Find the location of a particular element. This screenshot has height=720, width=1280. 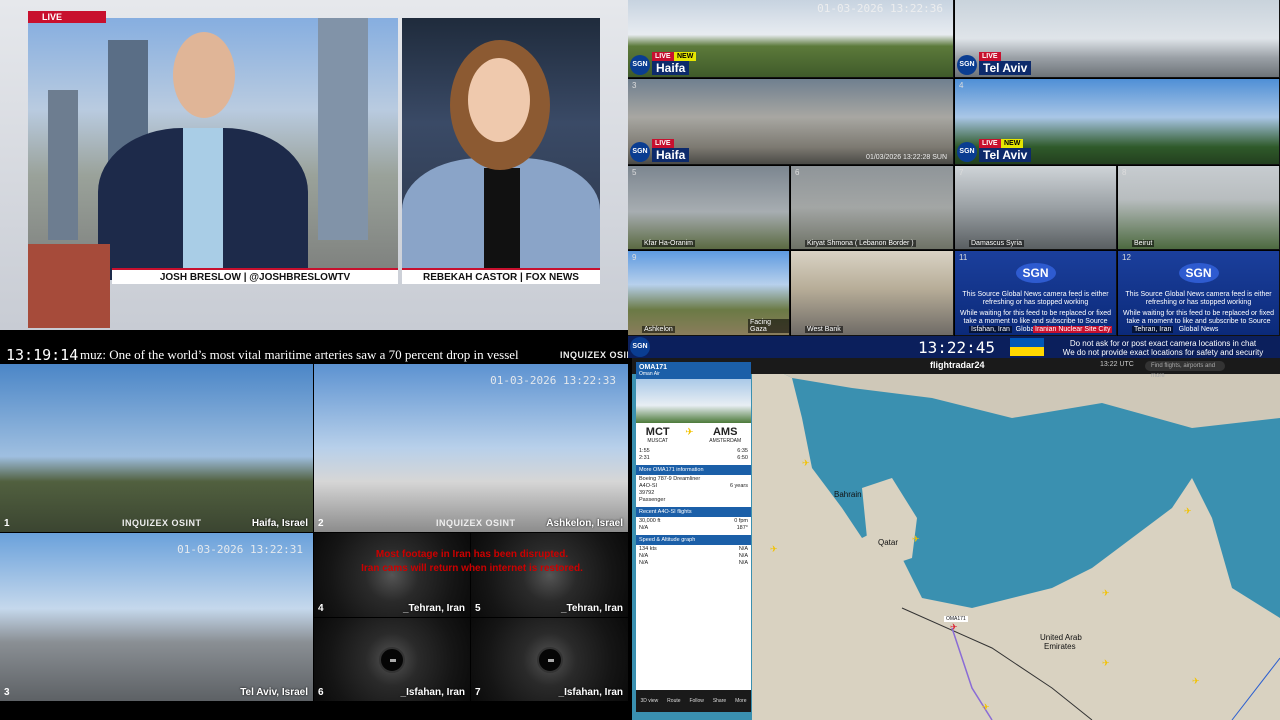

cam-number: 6 is located at coordinates (321, 692).